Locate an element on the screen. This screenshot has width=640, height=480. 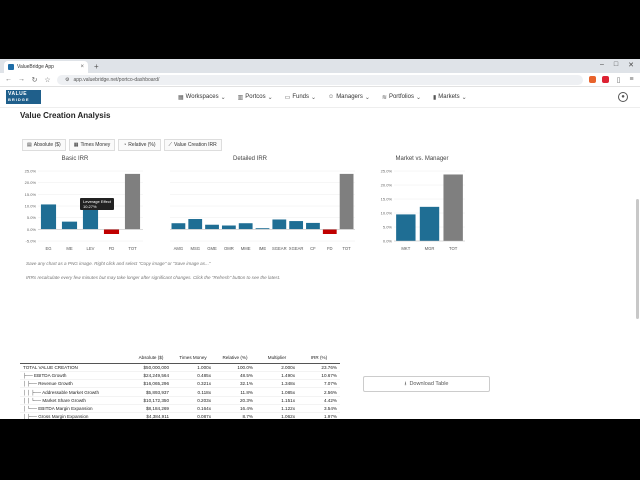
bar-eg is located at coordinates (48, 217).